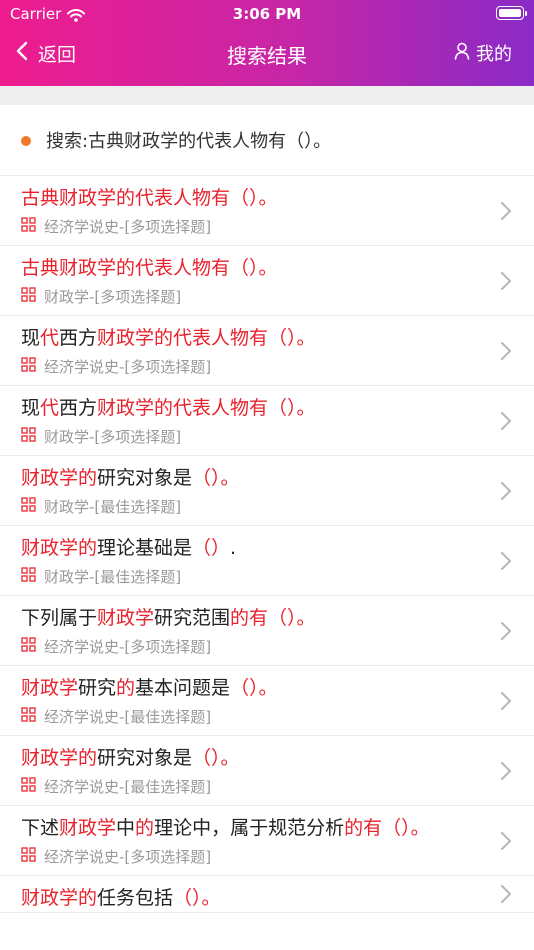 The height and width of the screenshot is (950, 534). I want to click on status-time: 3:06 PM, so click(267, 14).